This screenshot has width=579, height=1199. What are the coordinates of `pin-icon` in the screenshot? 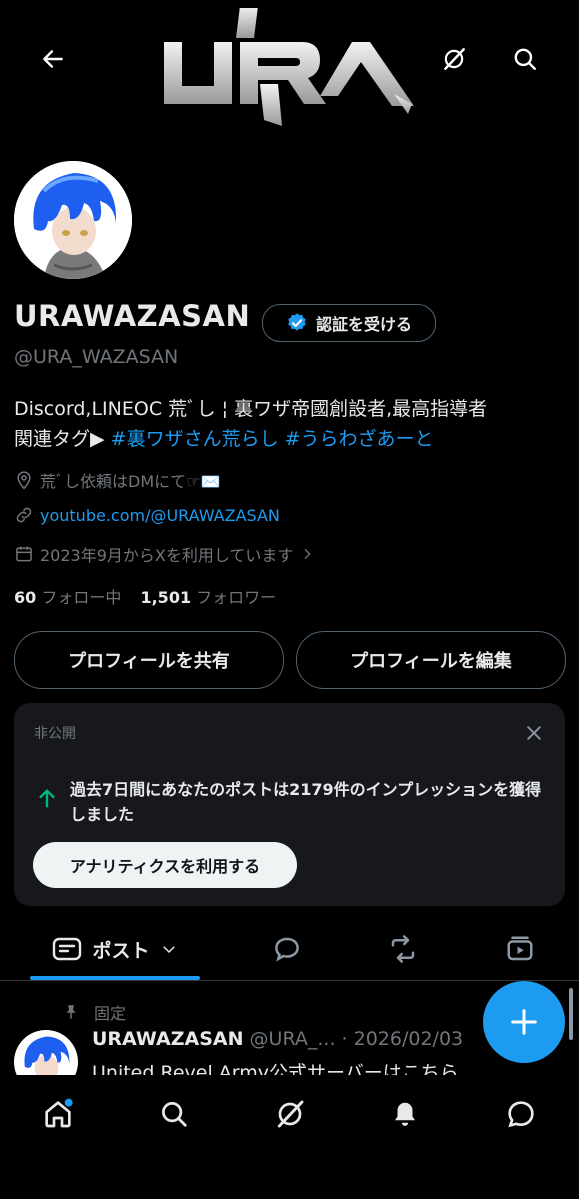 It's located at (71, 1012).